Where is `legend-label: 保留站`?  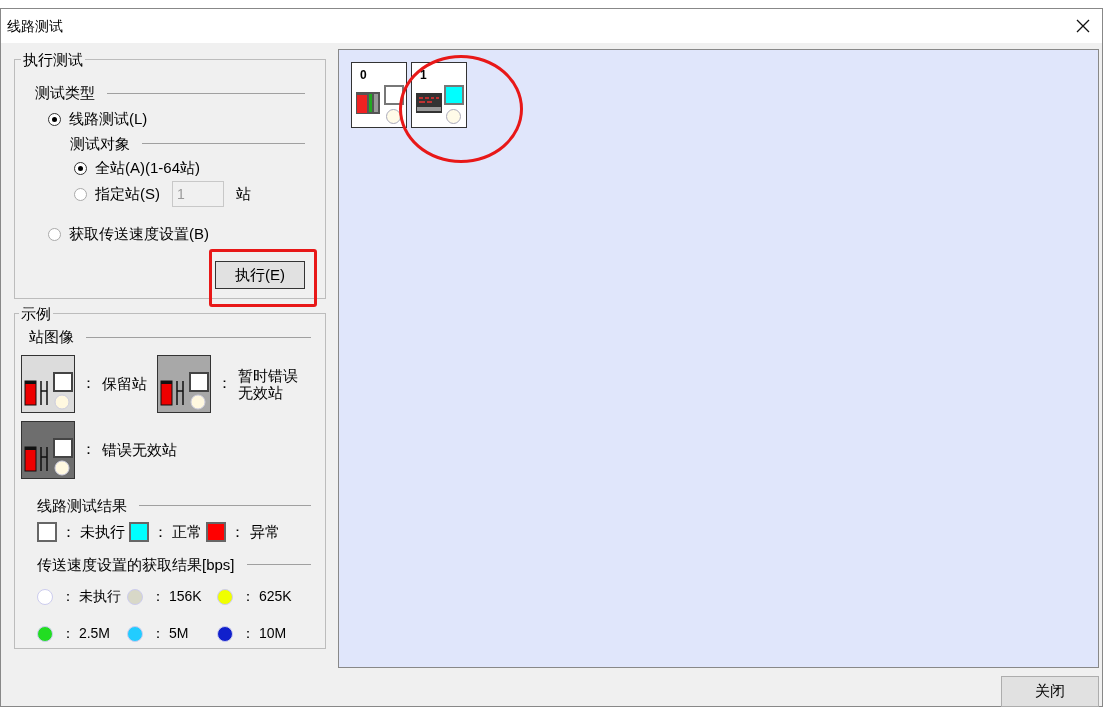
legend-label: 保留站 is located at coordinates (124, 383).